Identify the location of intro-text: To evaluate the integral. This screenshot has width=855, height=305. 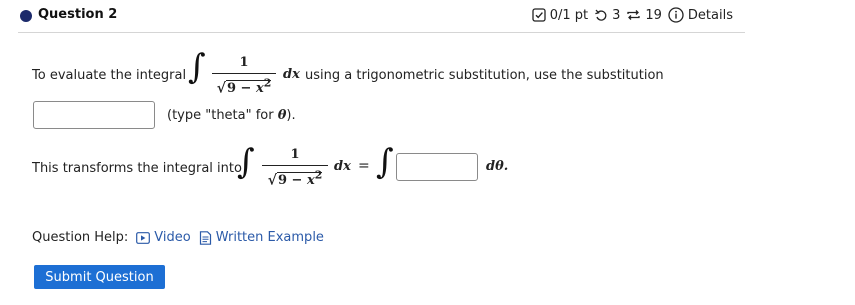
(109, 75).